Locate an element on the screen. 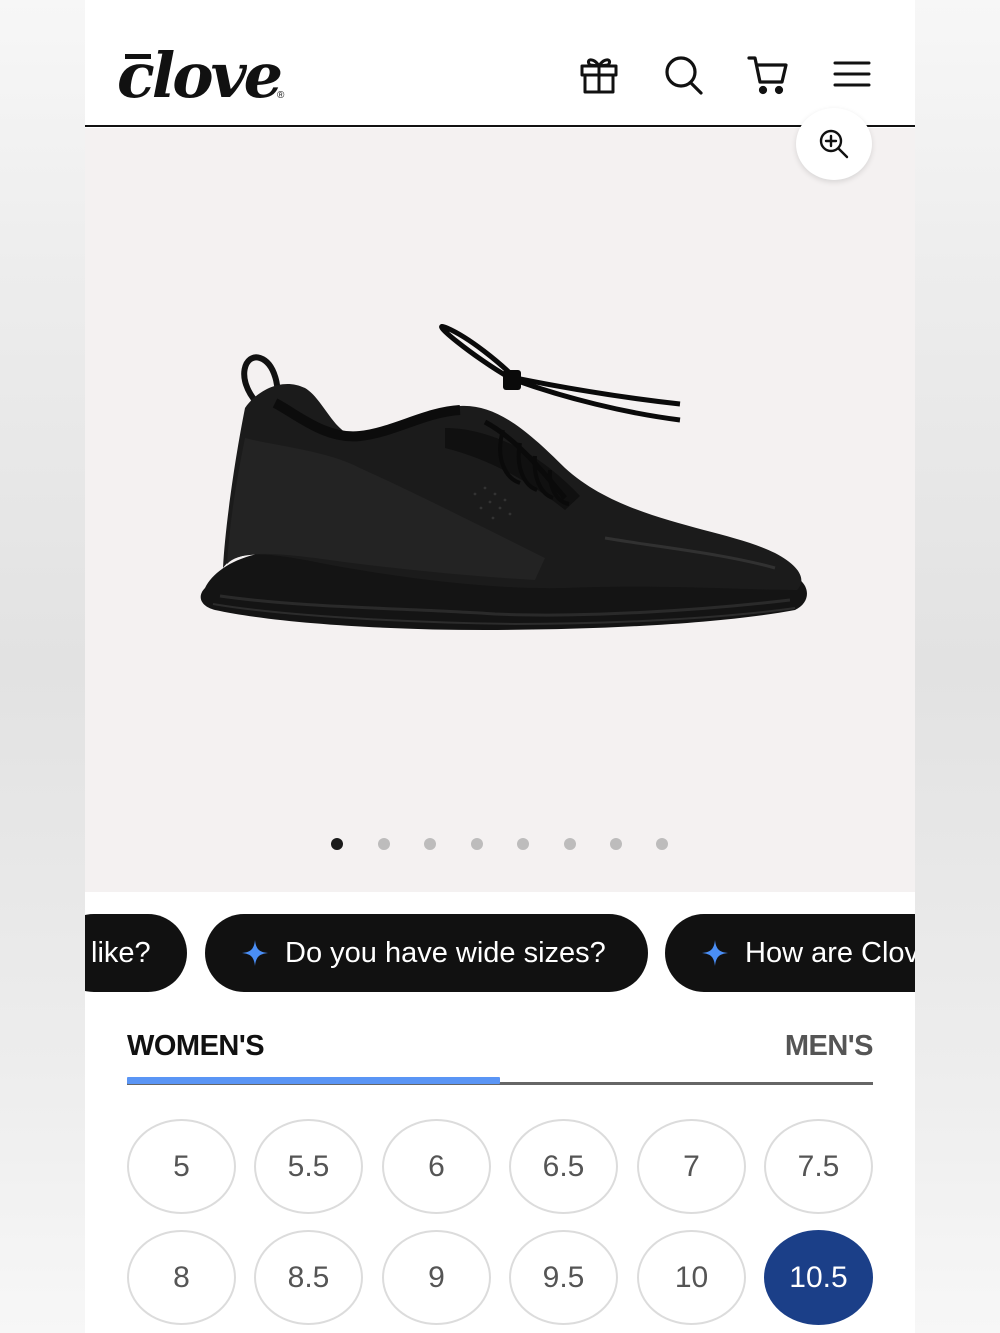 This screenshot has width=1000, height=1333. size-option: 9 is located at coordinates (436, 1277).